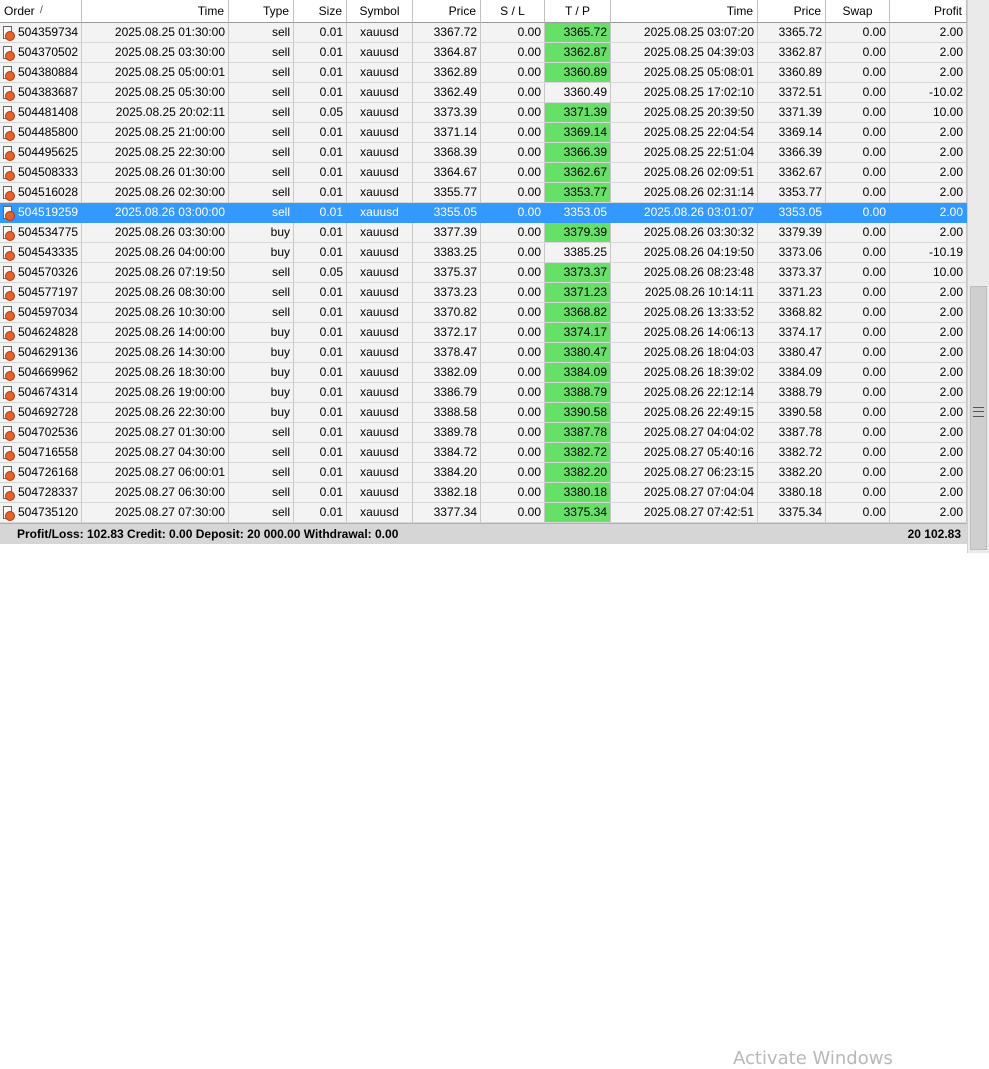 This screenshot has height=1069, width=989. I want to click on open-price-cell: 3384.20, so click(447, 473).